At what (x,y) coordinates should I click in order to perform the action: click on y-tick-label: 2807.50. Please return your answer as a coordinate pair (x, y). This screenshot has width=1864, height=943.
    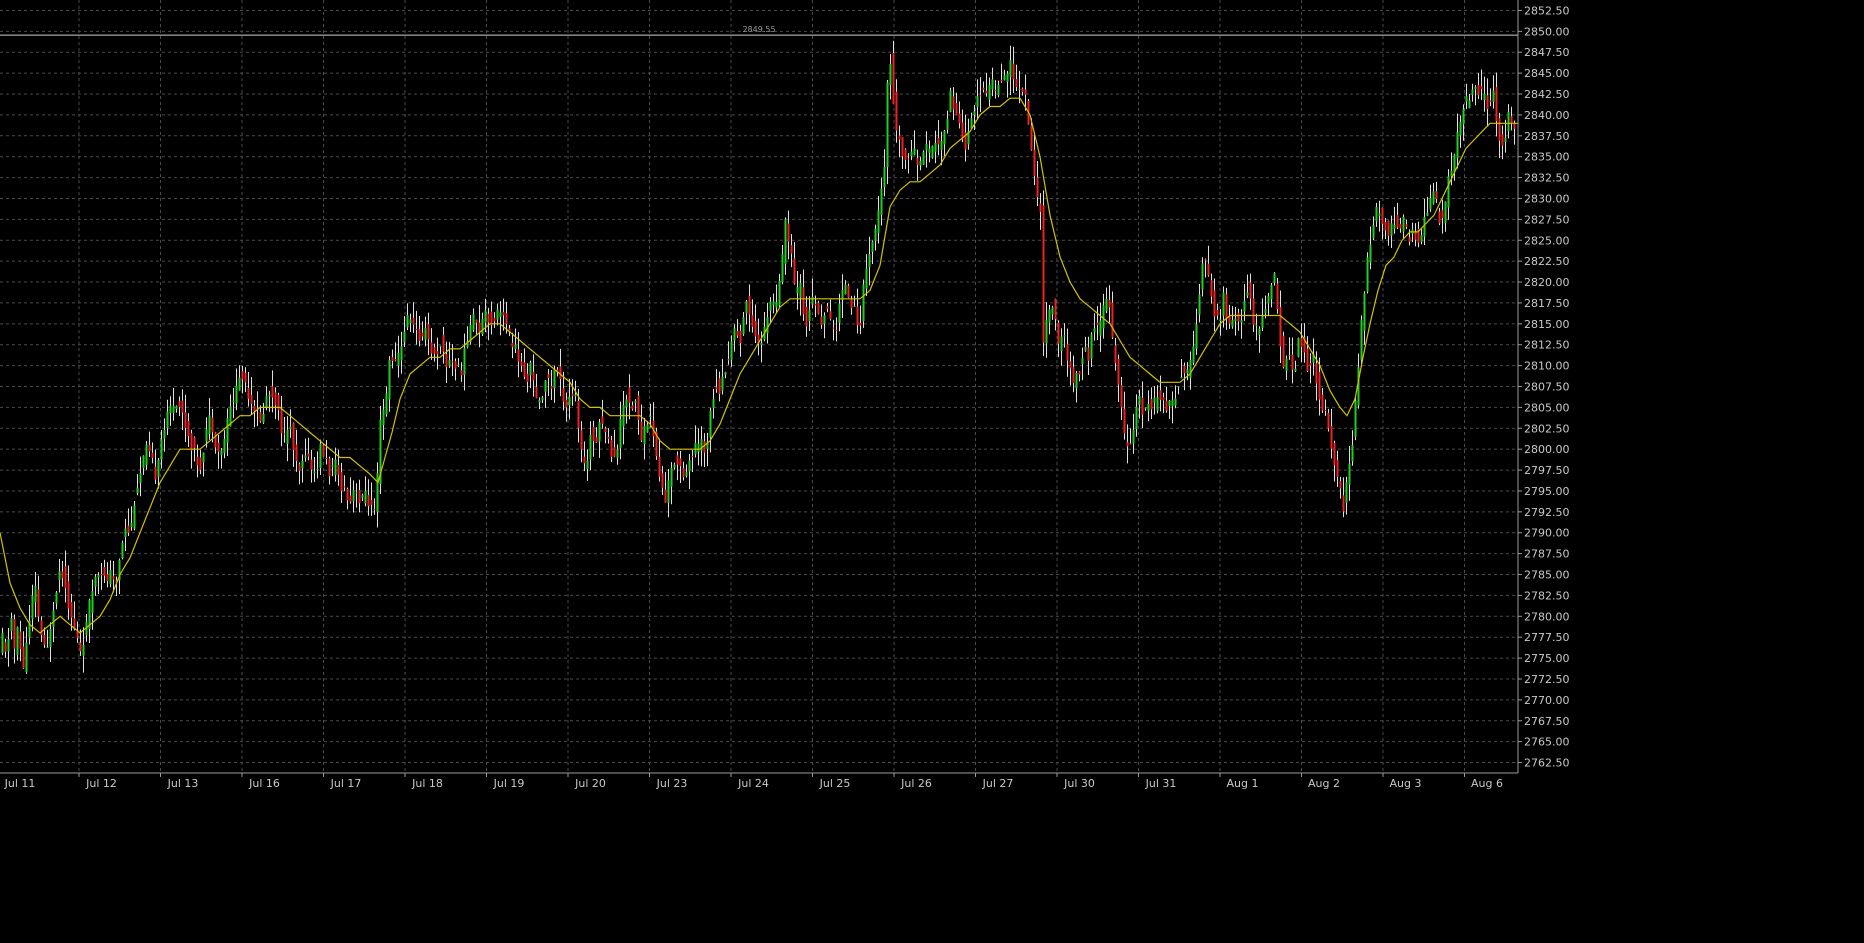
    Looking at the image, I should click on (1547, 387).